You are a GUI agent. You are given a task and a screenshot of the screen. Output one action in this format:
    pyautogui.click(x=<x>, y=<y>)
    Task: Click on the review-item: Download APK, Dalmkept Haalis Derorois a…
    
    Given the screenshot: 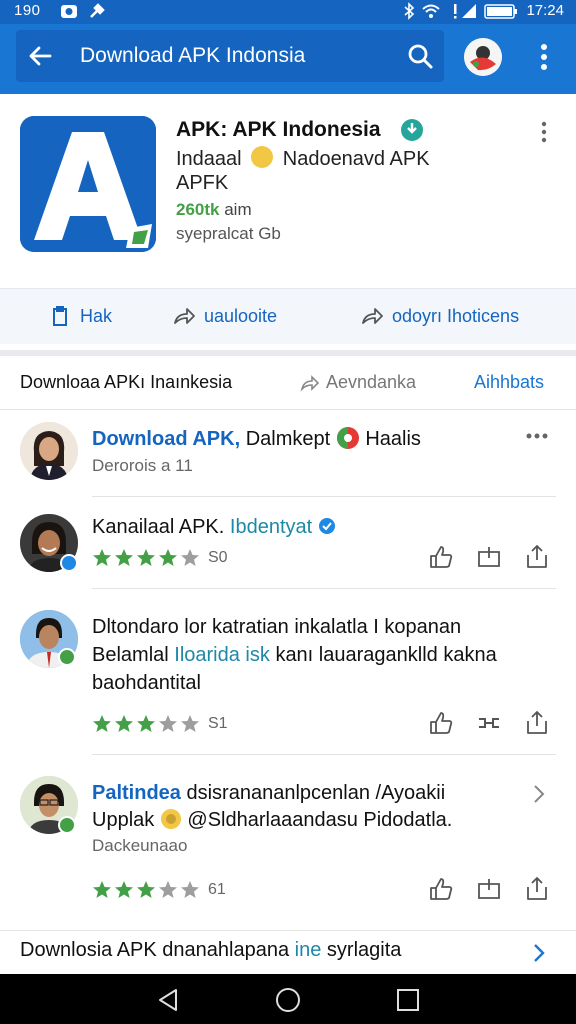 What is the action you would take?
    pyautogui.click(x=288, y=454)
    